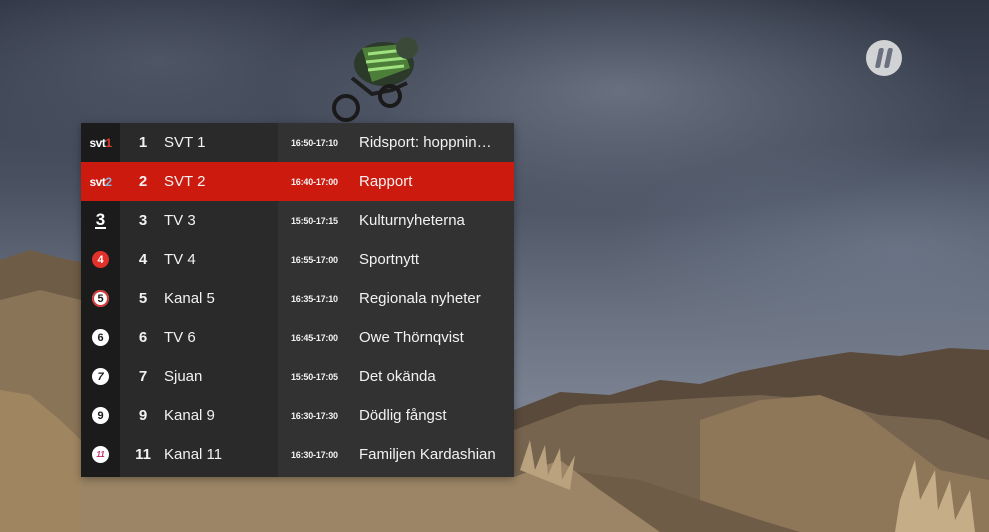 The height and width of the screenshot is (532, 989). I want to click on channel-name: SVT 1, so click(185, 142).